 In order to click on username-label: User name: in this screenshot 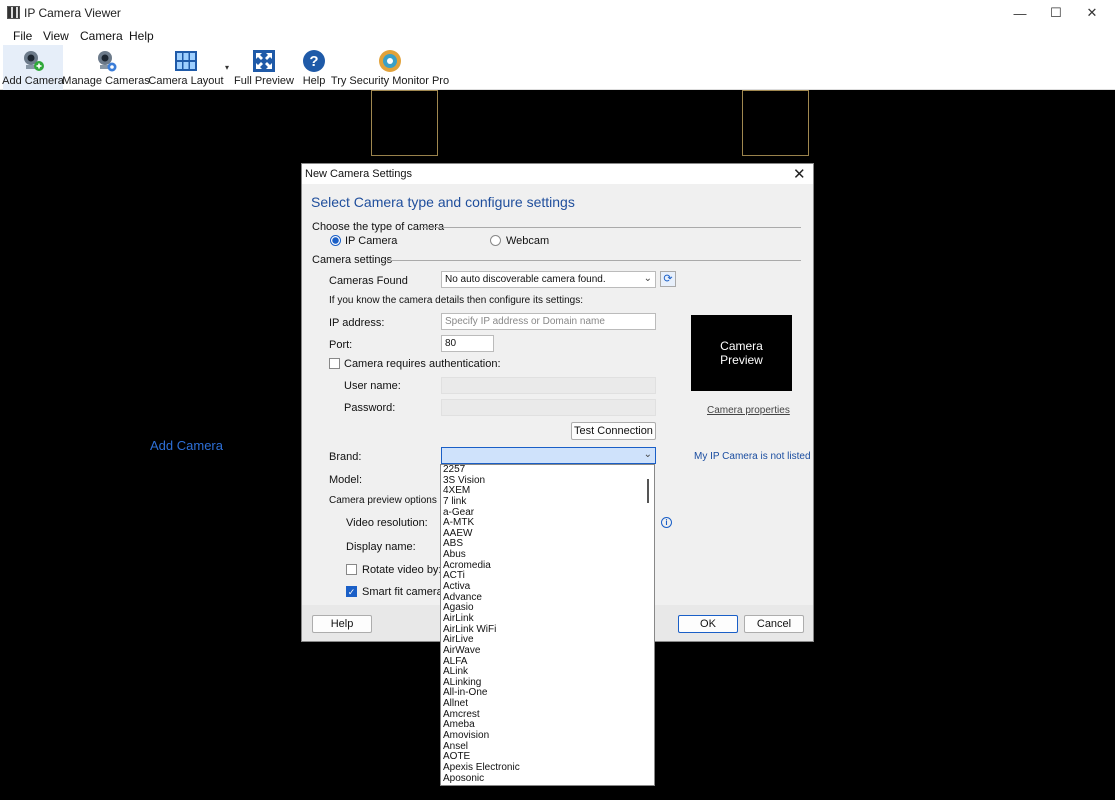, I will do `click(372, 386)`.